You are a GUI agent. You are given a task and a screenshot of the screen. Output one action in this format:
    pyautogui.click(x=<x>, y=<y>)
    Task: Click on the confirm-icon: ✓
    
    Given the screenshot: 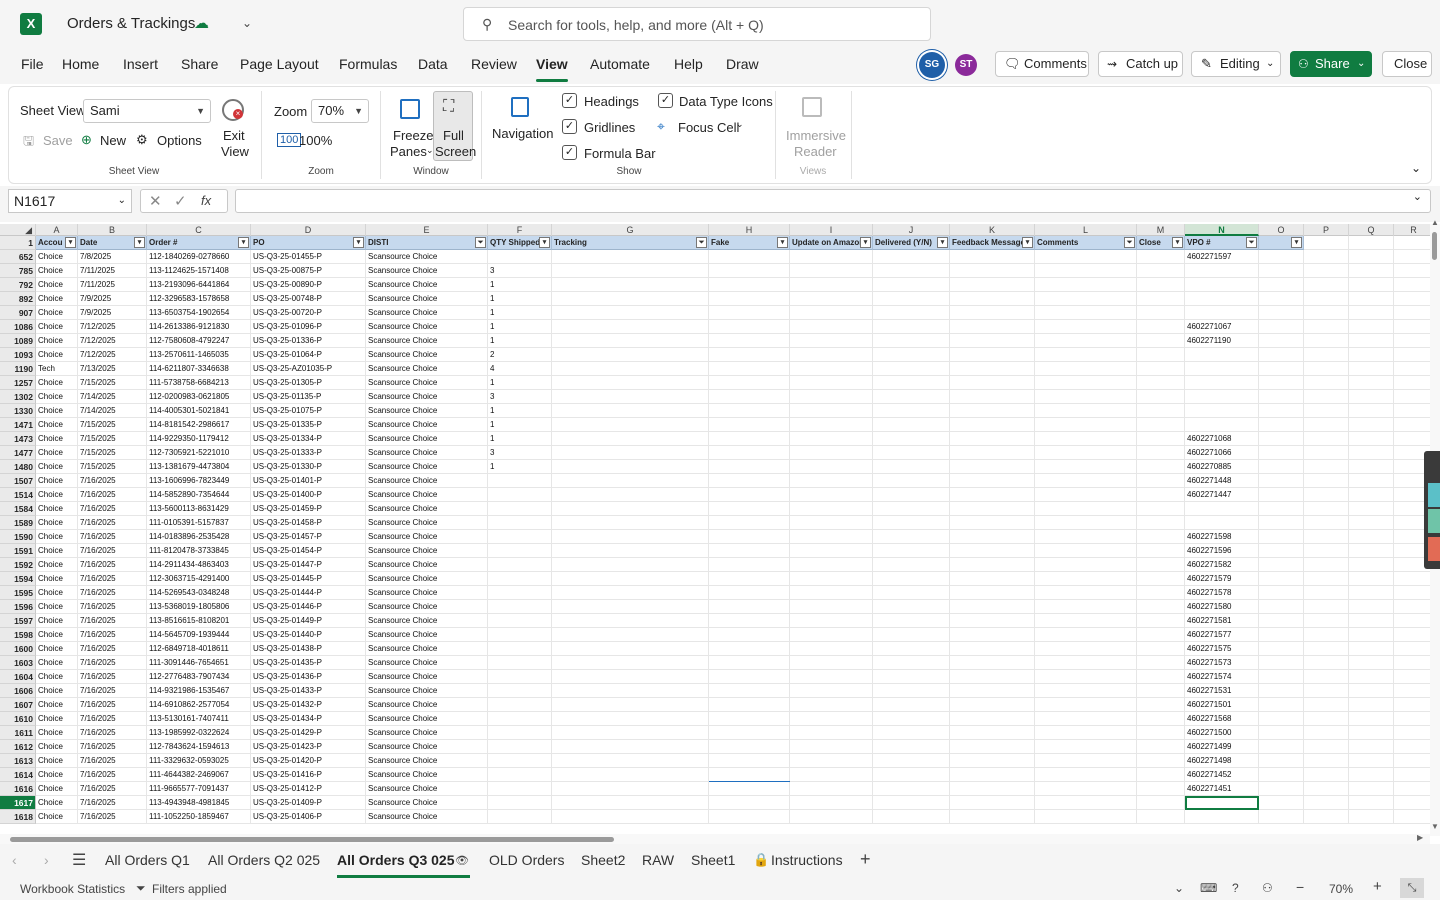 What is the action you would take?
    pyautogui.click(x=180, y=201)
    